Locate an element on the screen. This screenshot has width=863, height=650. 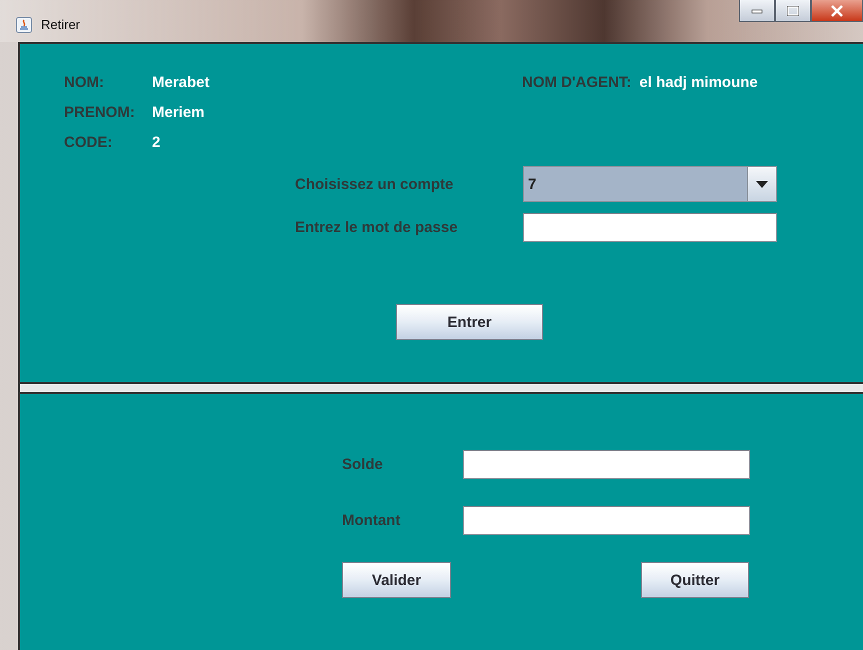
agent-name: el hadj mimoune is located at coordinates (698, 83).